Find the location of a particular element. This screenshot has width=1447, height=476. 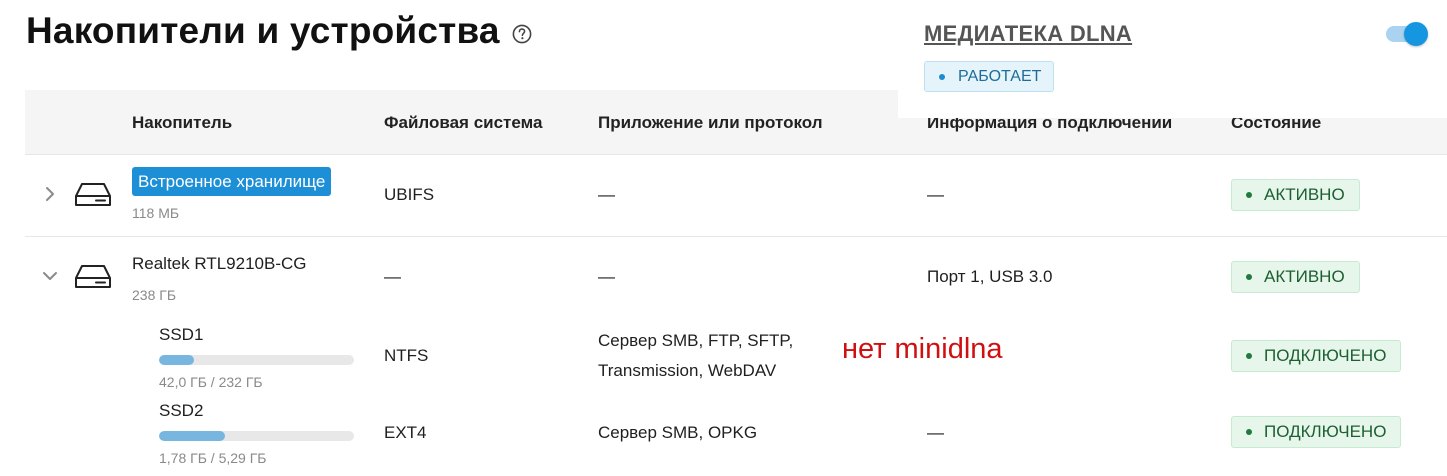

filesystem-cell: EXT4 is located at coordinates (405, 432).